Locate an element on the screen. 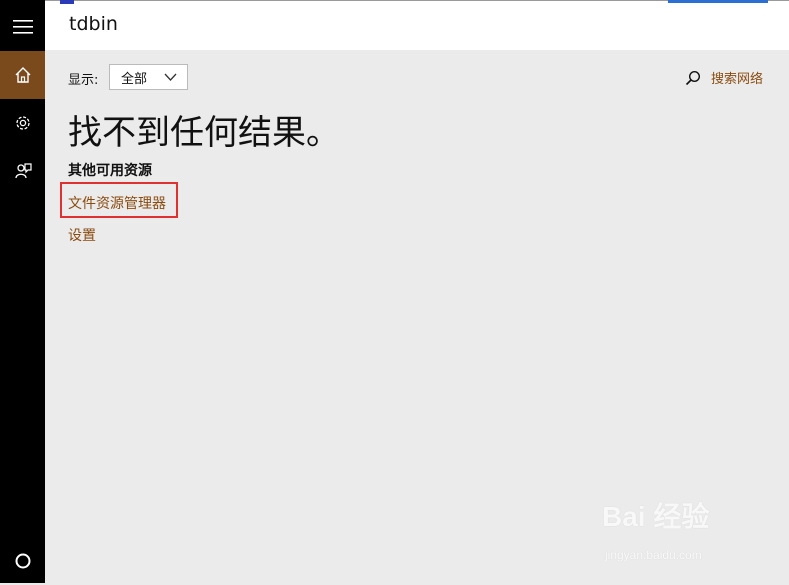  no-results-message: 找不到任何结果。 is located at coordinates (204, 133).